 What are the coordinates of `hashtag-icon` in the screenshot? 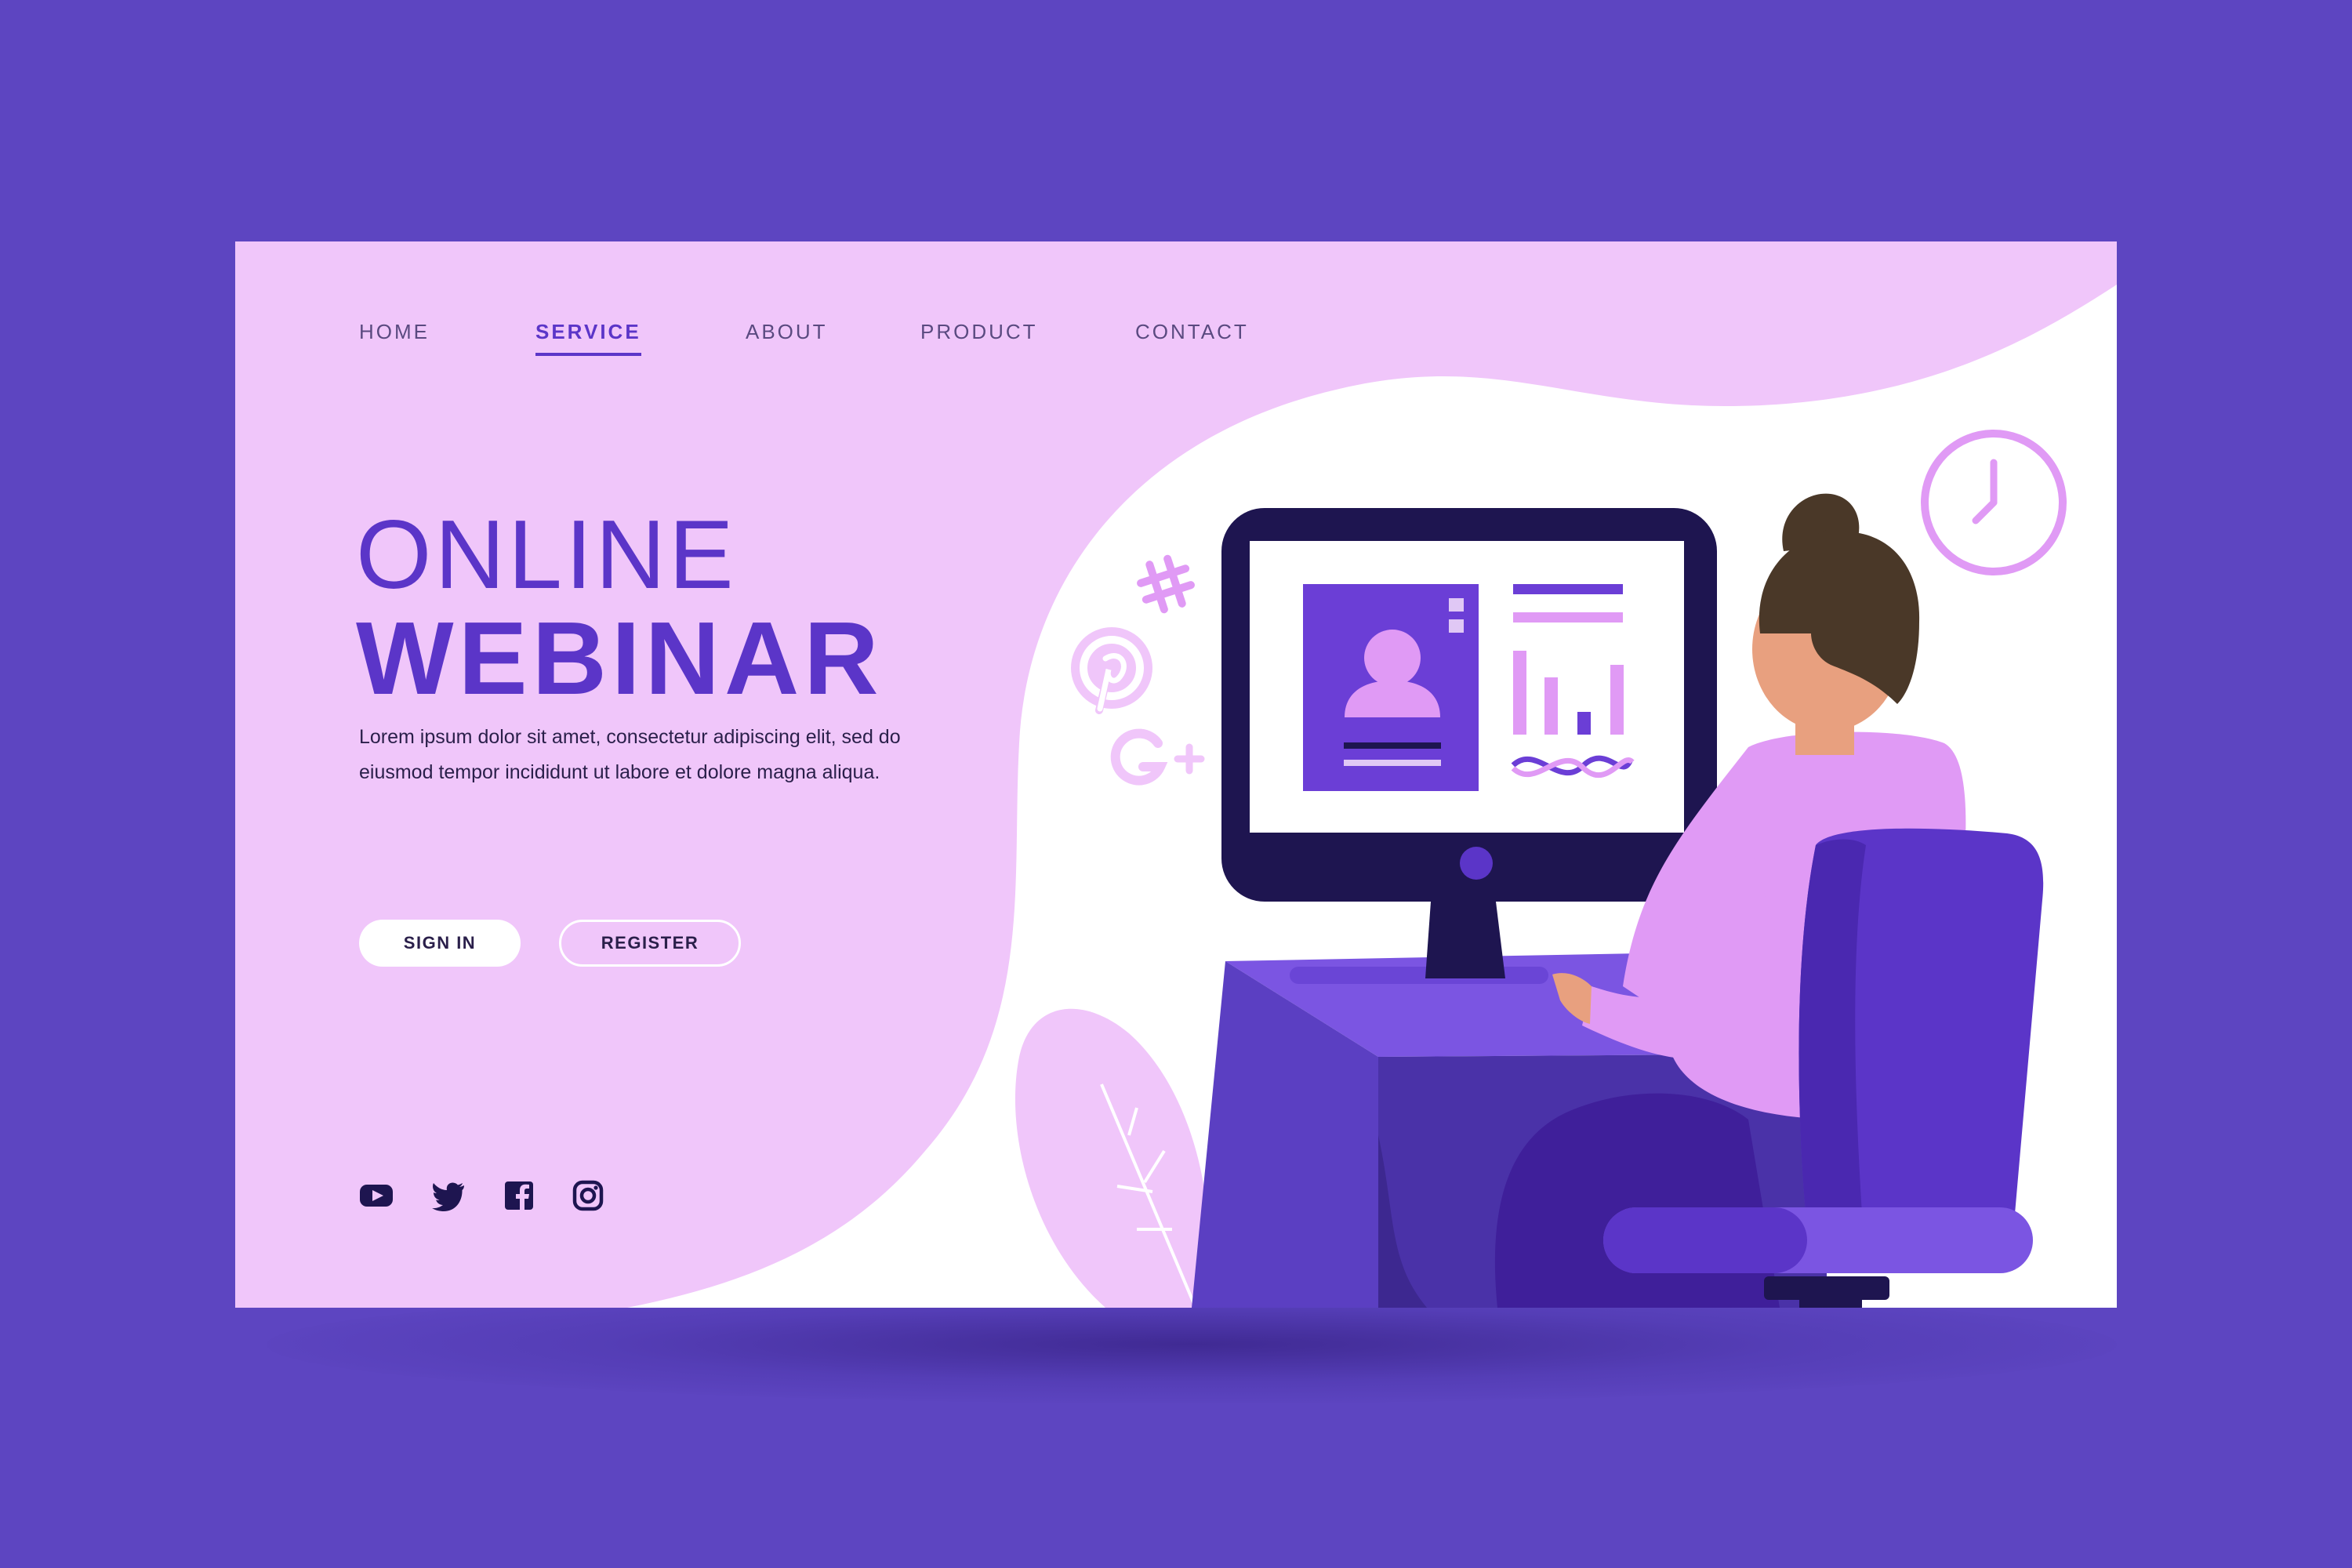 It's located at (1166, 584).